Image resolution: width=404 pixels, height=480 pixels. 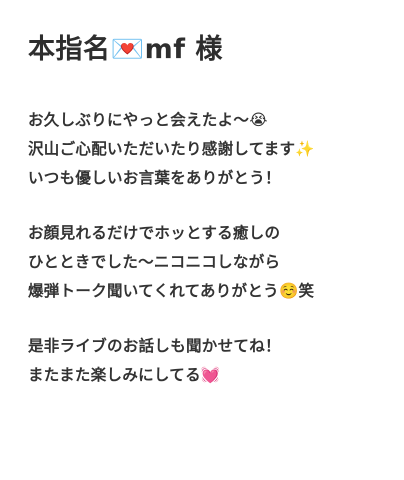 I want to click on message-paragraph-3: 是非ライブのお話しも聞かせてね！ またまた楽しみにしてる💓, so click(x=208, y=361).